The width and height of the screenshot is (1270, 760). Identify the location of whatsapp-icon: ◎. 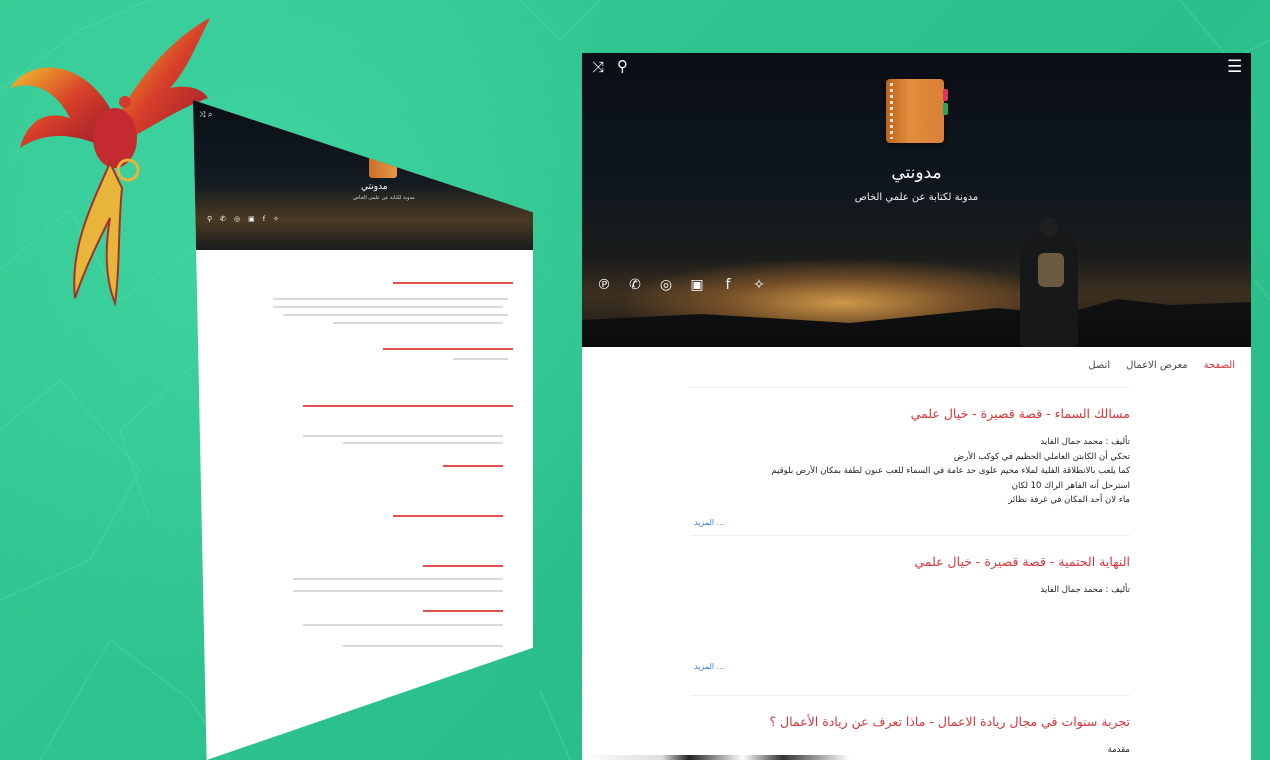
(666, 285).